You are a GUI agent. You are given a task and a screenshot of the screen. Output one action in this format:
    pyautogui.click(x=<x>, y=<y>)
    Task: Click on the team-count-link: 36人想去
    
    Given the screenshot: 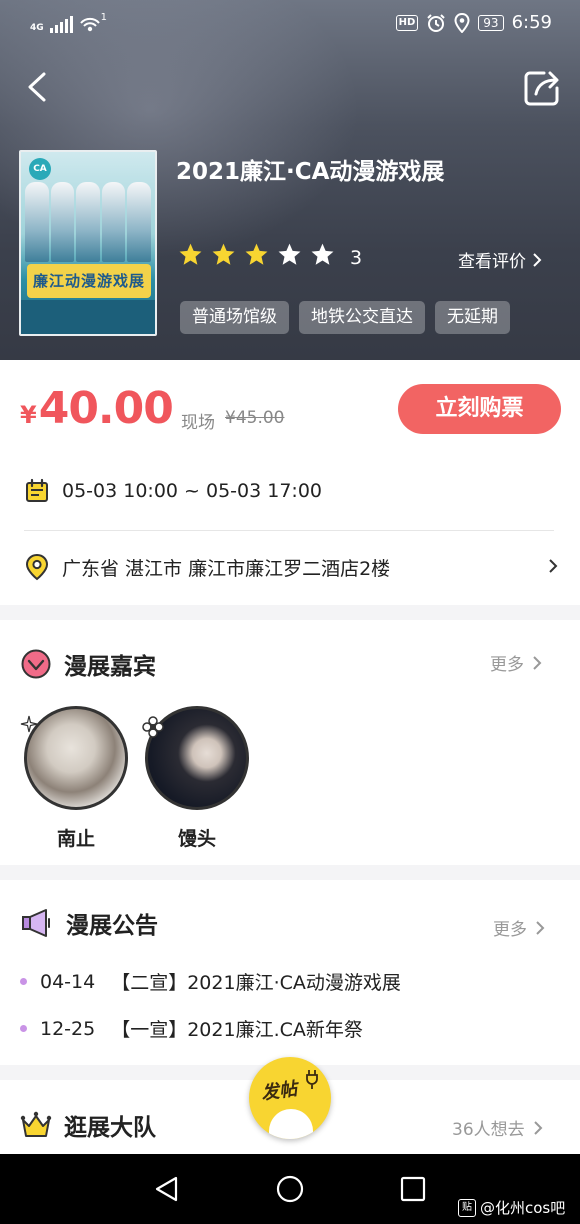 What is the action you would take?
    pyautogui.click(x=497, y=1127)
    